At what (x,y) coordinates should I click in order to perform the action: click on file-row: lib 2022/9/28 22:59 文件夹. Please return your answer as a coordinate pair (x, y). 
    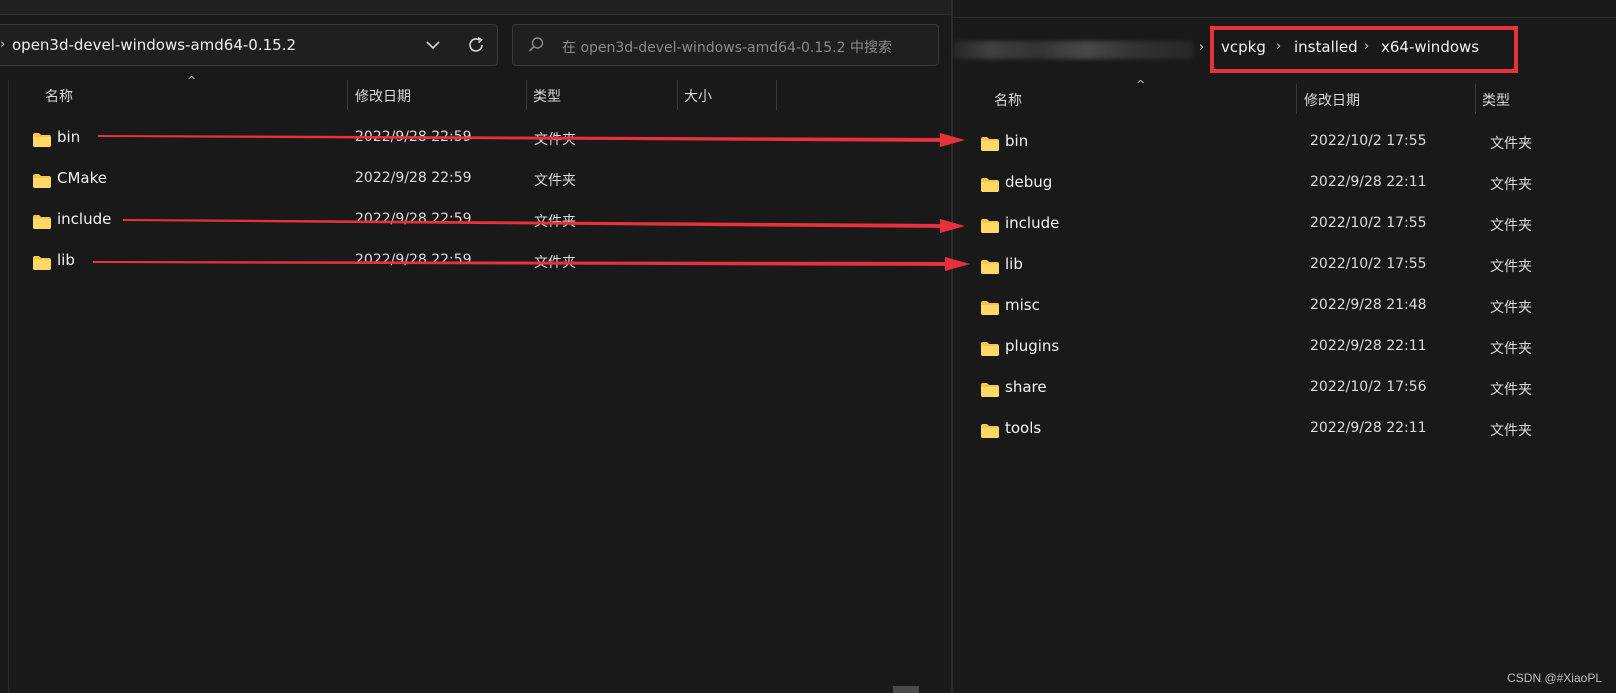
    Looking at the image, I should click on (382, 266).